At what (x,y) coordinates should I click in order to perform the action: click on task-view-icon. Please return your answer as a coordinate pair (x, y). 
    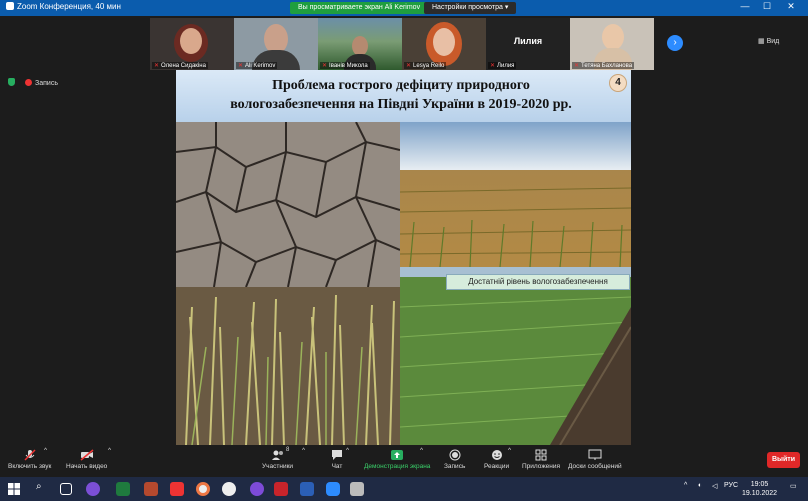
    Looking at the image, I should click on (66, 489).